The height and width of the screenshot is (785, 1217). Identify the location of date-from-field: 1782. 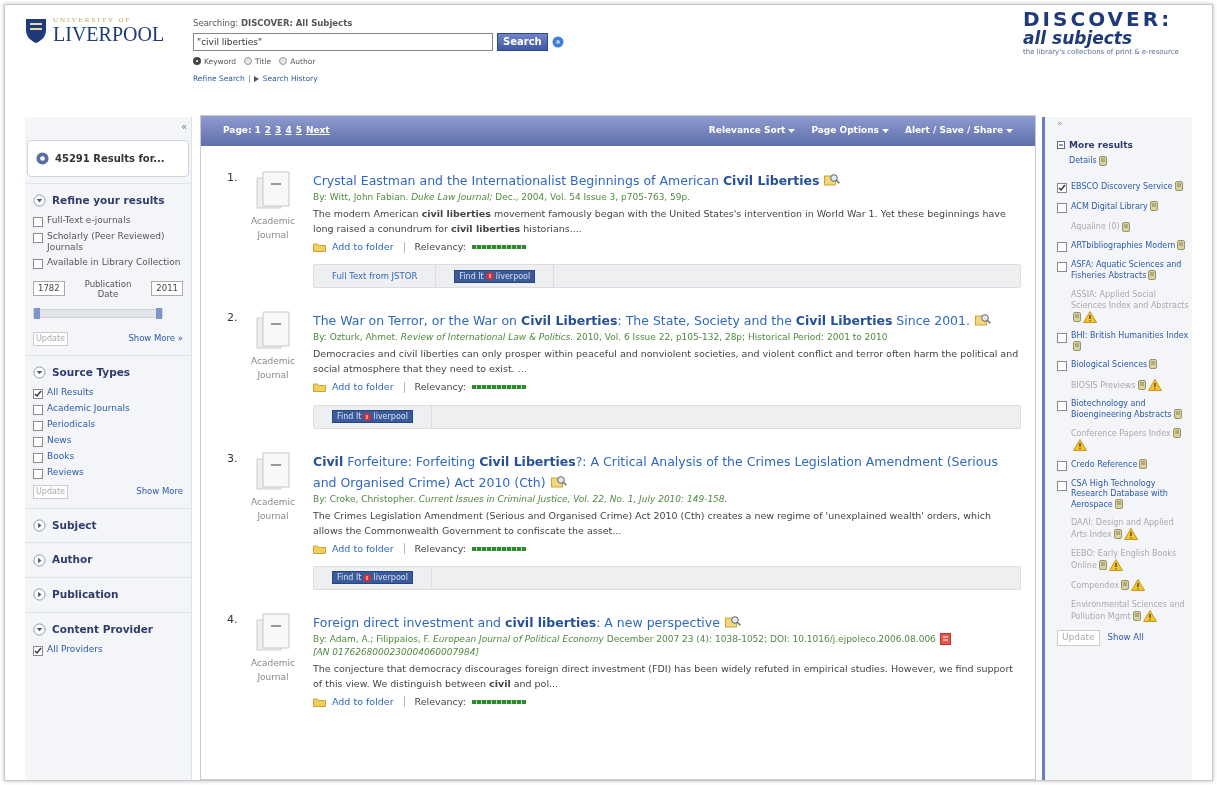
(49, 289).